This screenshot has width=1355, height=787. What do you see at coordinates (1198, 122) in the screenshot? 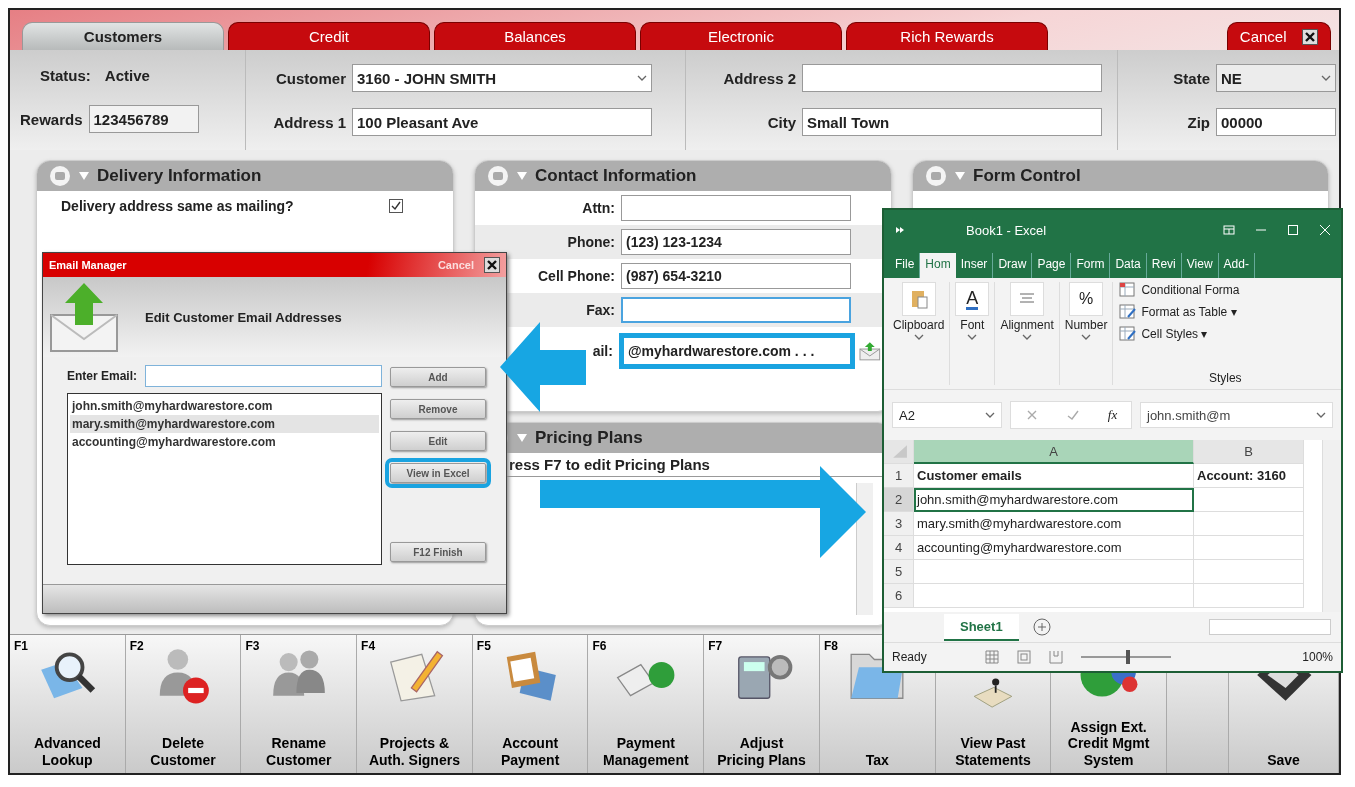
I see `zip-label: Zip` at bounding box center [1198, 122].